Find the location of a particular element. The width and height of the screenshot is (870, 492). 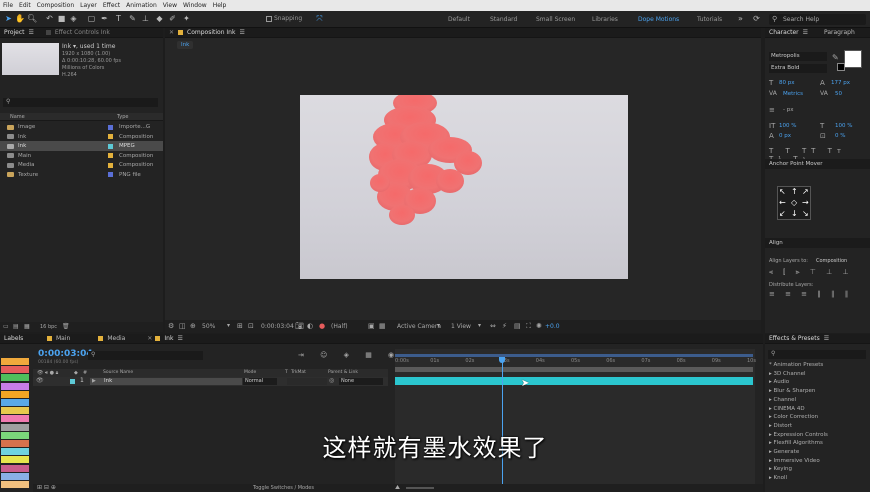

menu-animation: Animation is located at coordinates (141, 5).